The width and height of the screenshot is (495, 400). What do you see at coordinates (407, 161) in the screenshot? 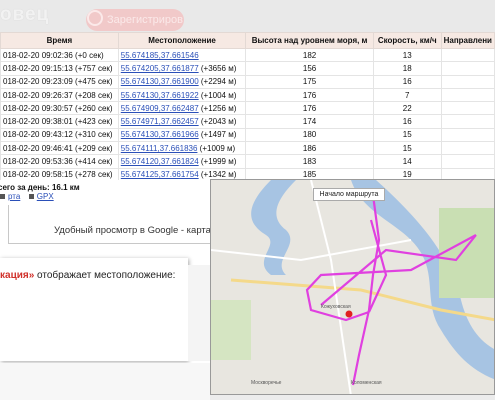
I see `cell-speed: 14` at bounding box center [407, 161].